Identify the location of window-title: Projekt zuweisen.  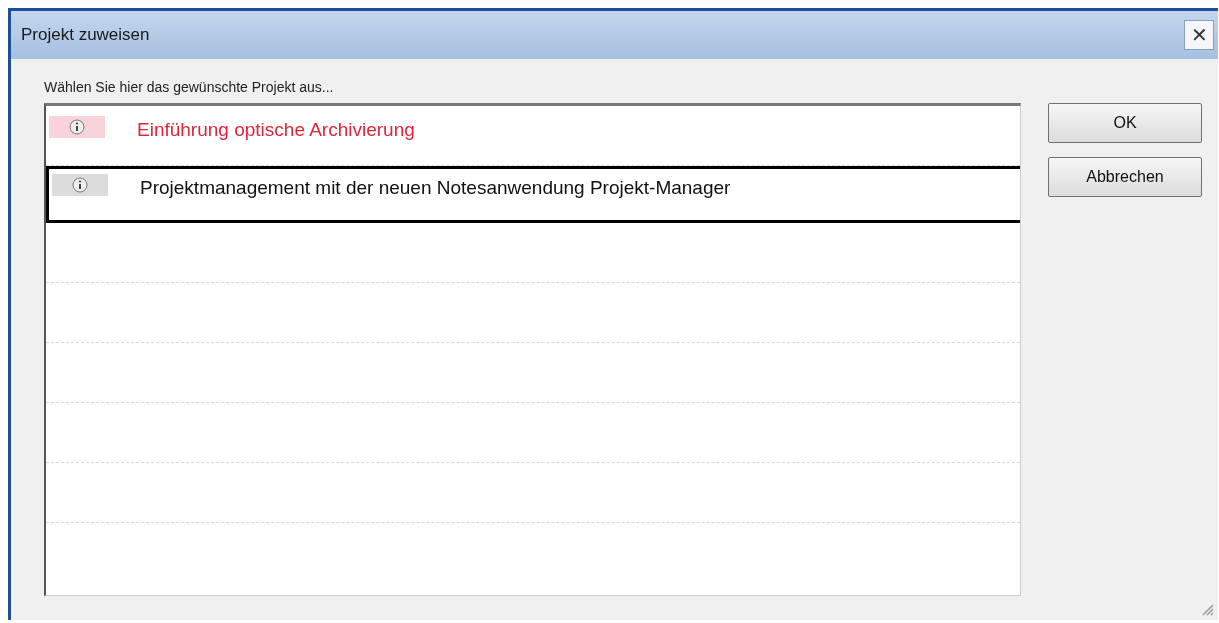
(85, 35).